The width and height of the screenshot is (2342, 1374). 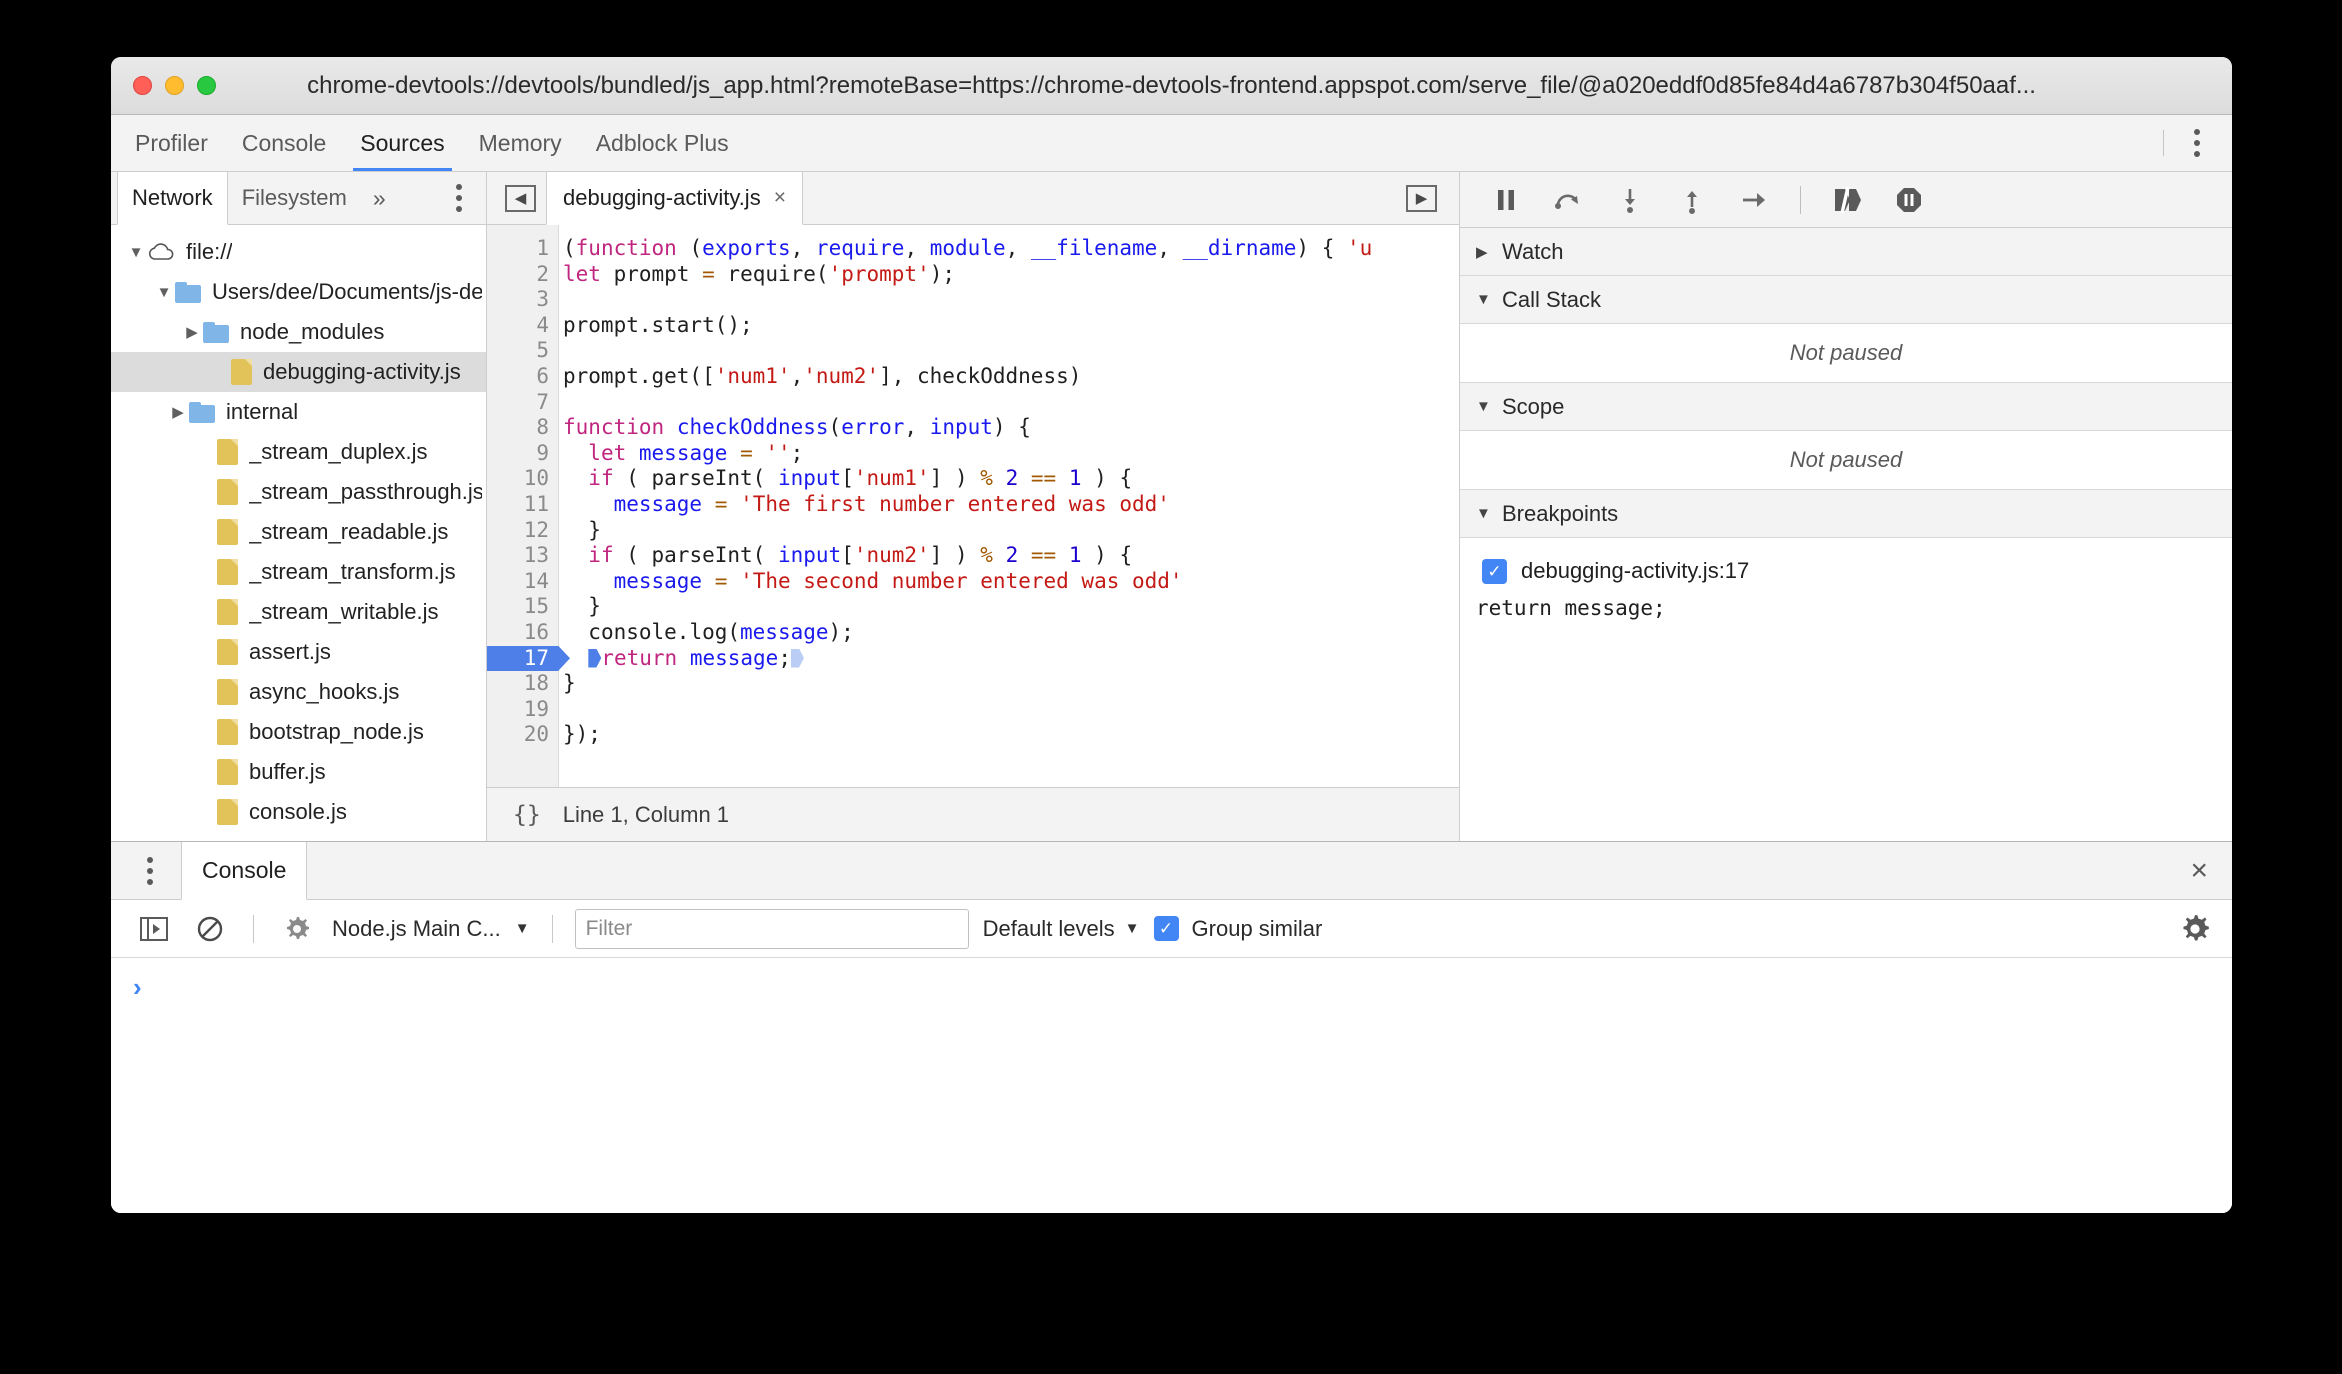 I want to click on line-number-6: 6, so click(x=522, y=377).